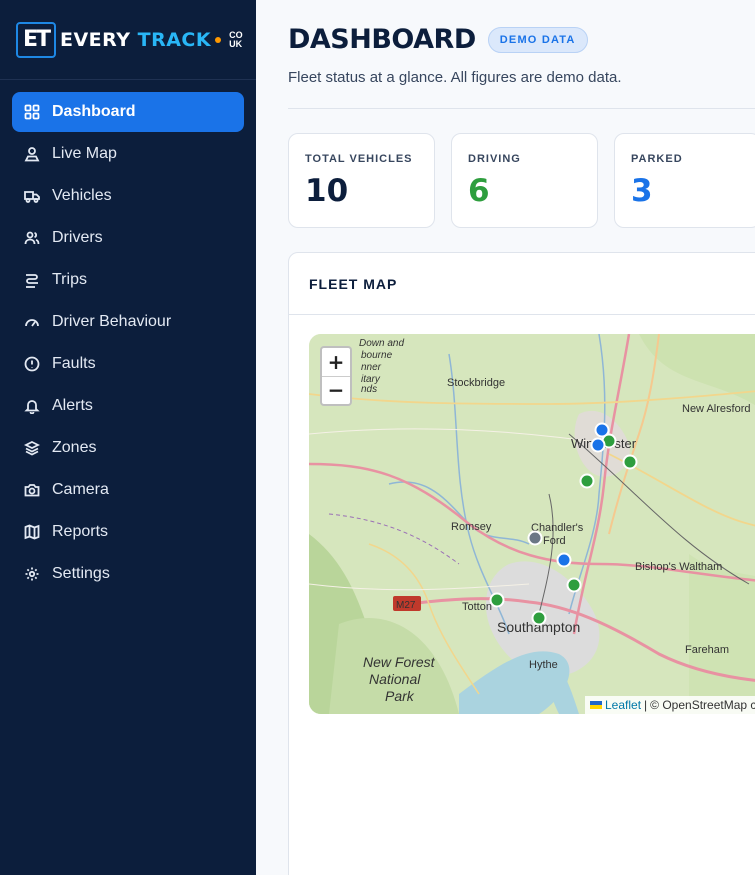 This screenshot has height=875, width=755. What do you see at coordinates (112, 321) in the screenshot?
I see `sidebar-item-label: Driver Behaviour` at bounding box center [112, 321].